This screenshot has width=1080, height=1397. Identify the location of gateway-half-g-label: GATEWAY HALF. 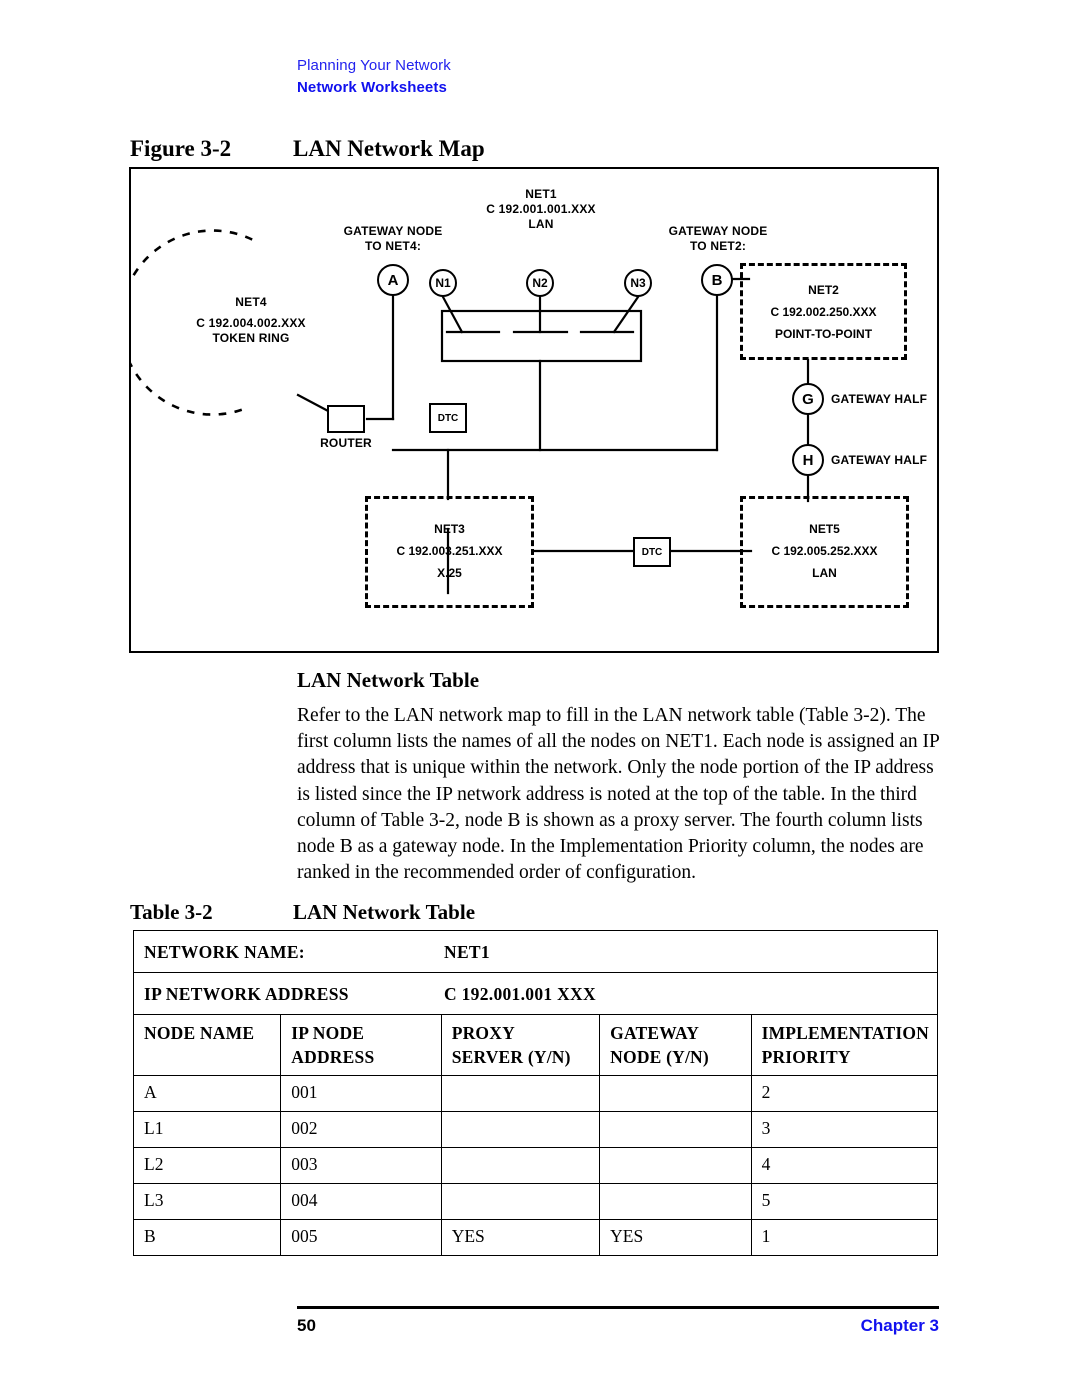
(879, 399).